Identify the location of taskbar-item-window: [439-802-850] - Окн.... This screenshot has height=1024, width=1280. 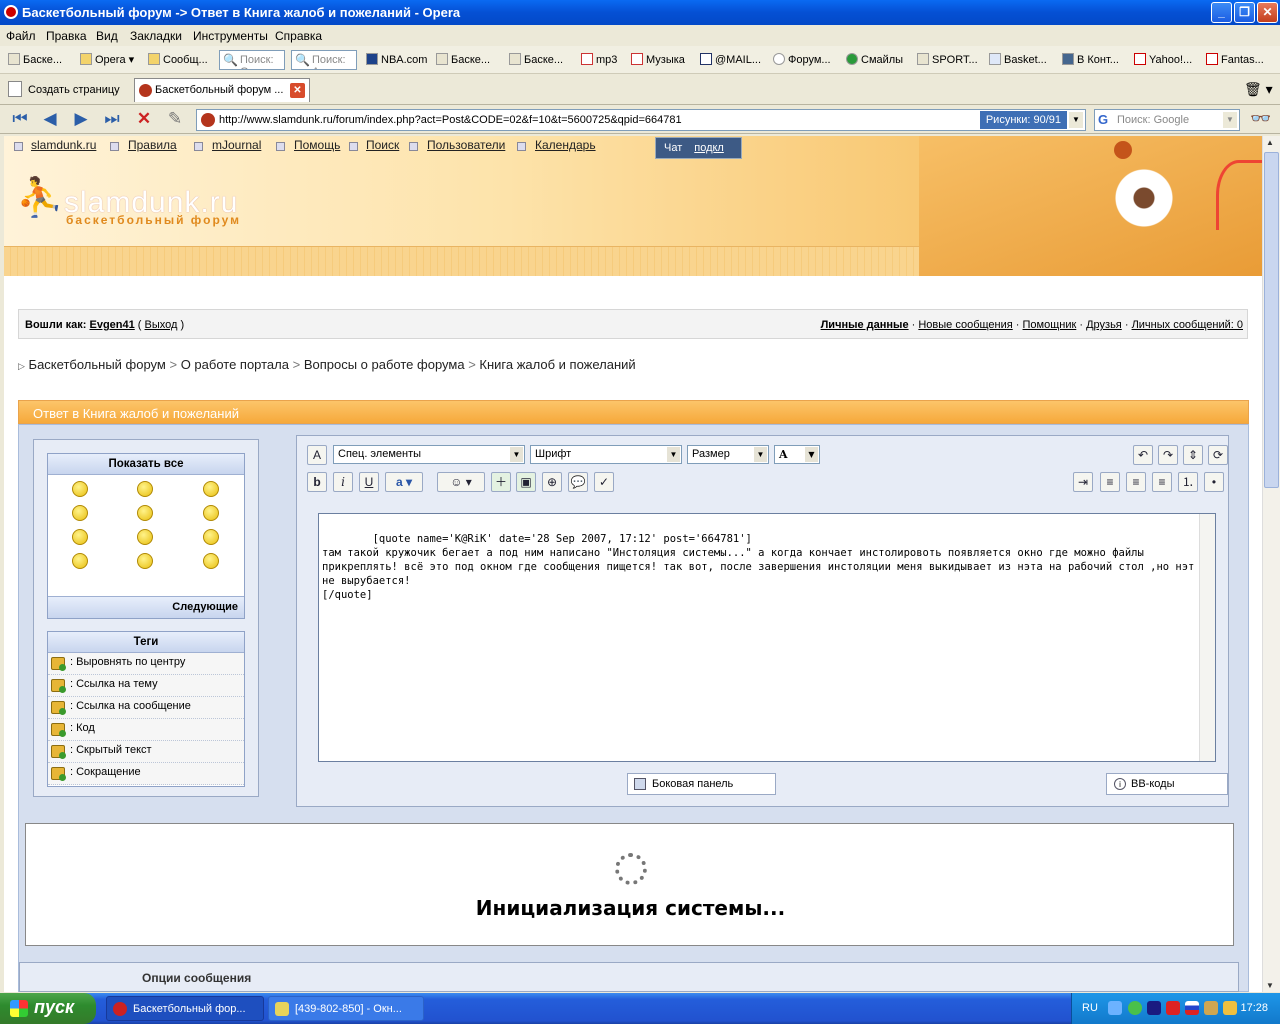
(346, 1008).